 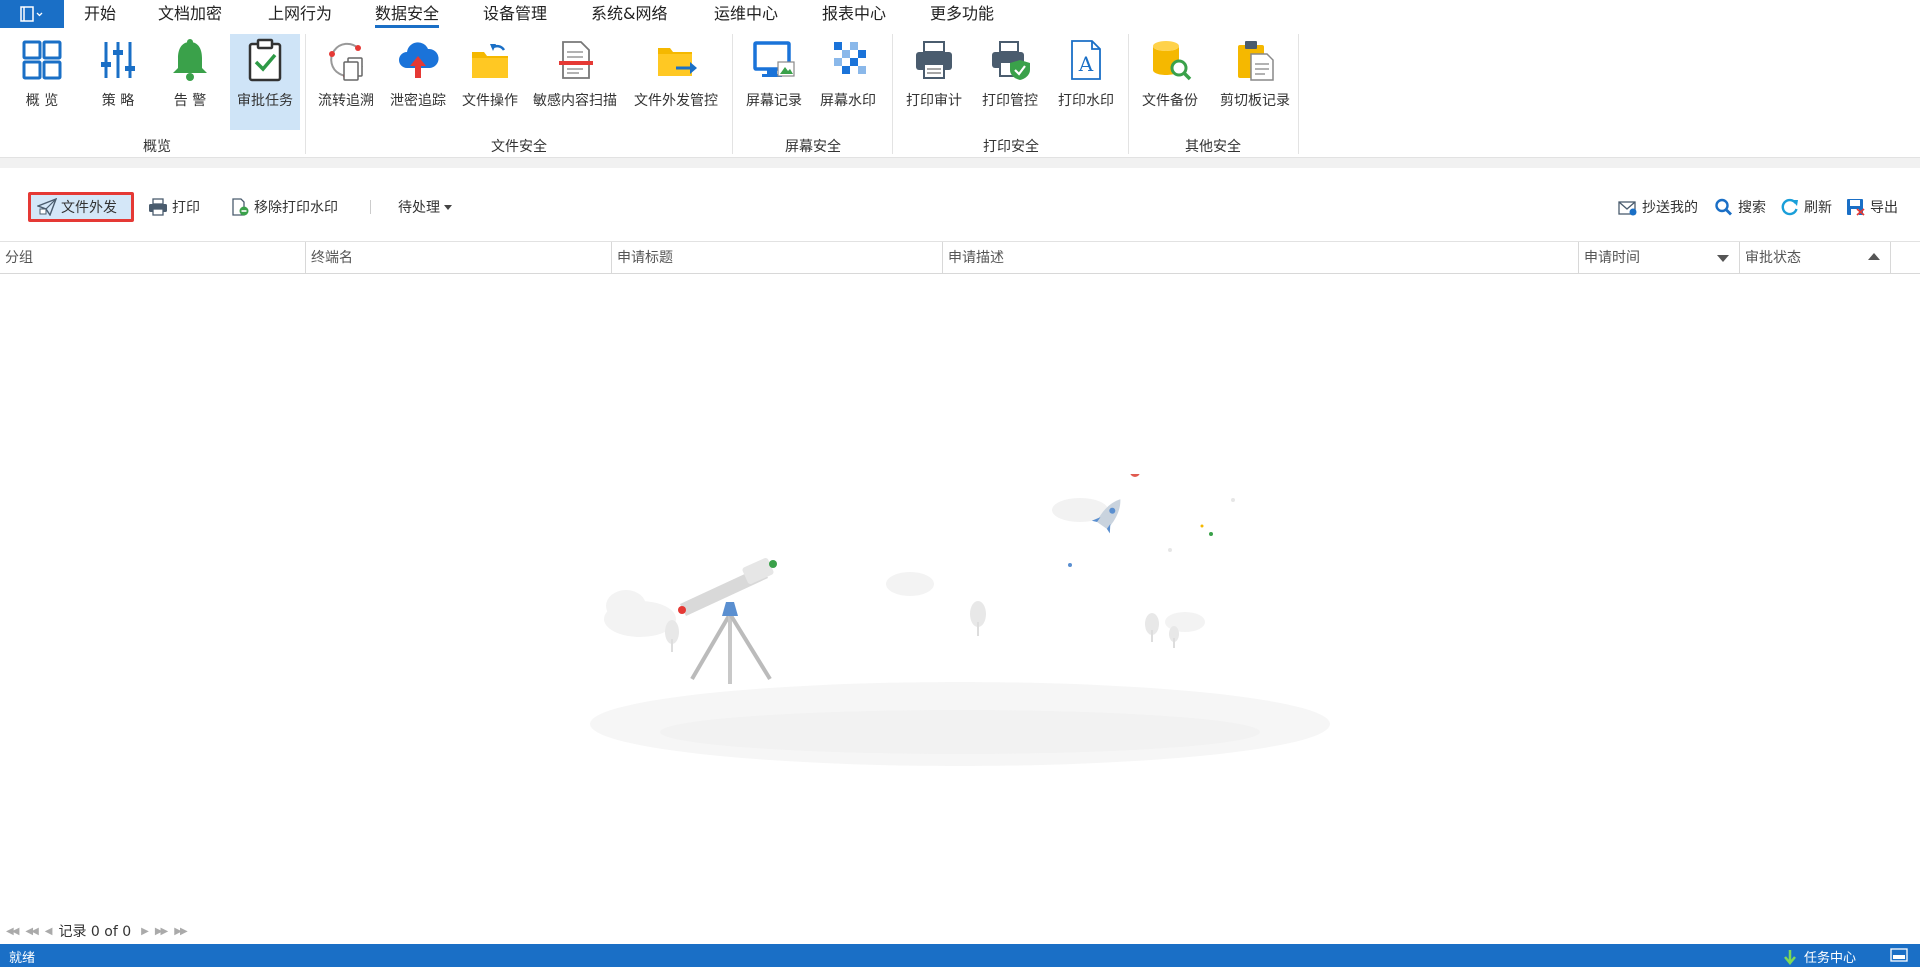 I want to click on pager-record-count: 记录 0 of 0, so click(x=95, y=932).